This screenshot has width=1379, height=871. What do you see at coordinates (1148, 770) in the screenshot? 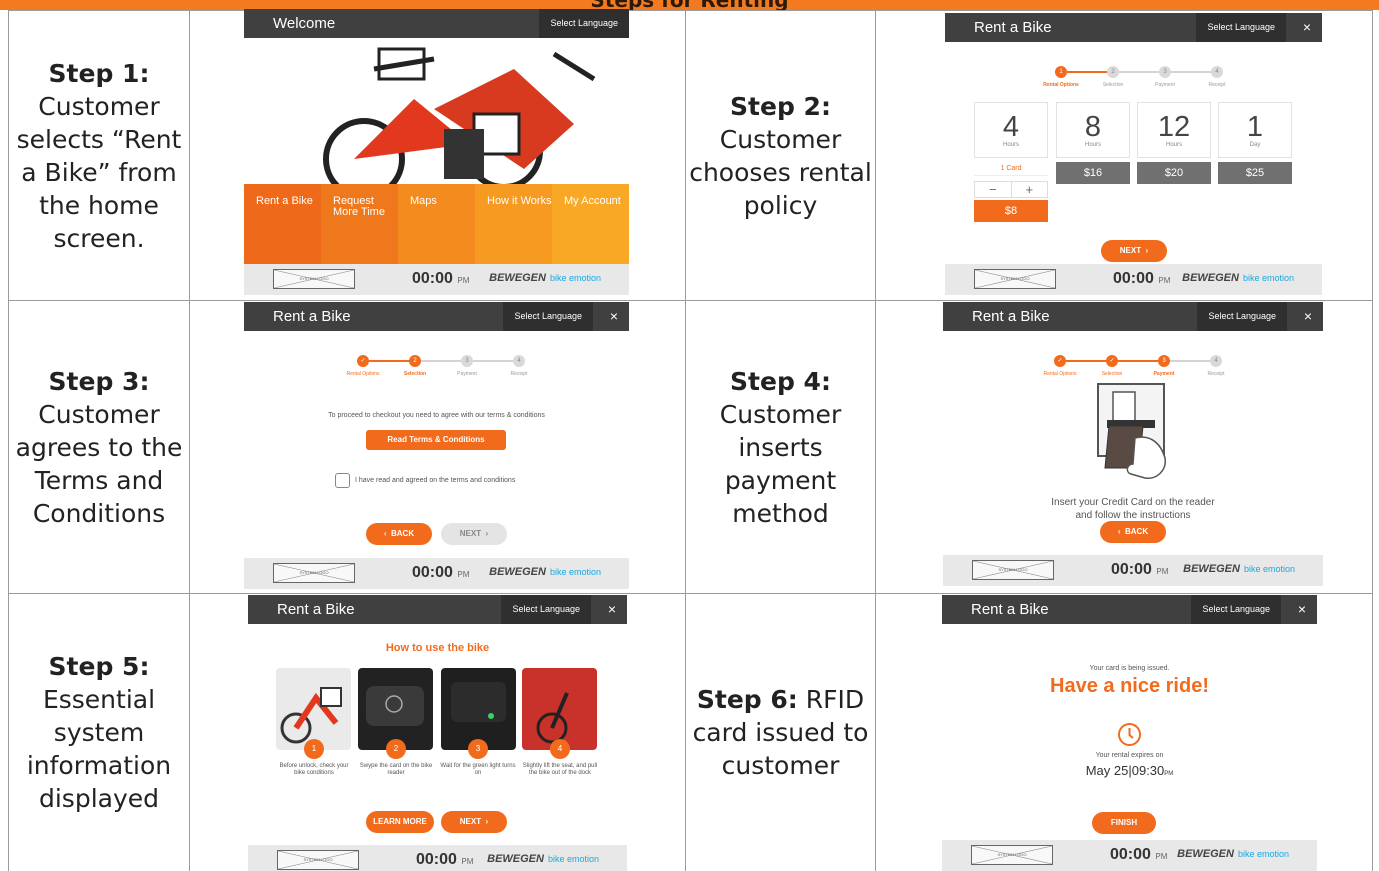
I see `expiry-time: 09:30` at bounding box center [1148, 770].